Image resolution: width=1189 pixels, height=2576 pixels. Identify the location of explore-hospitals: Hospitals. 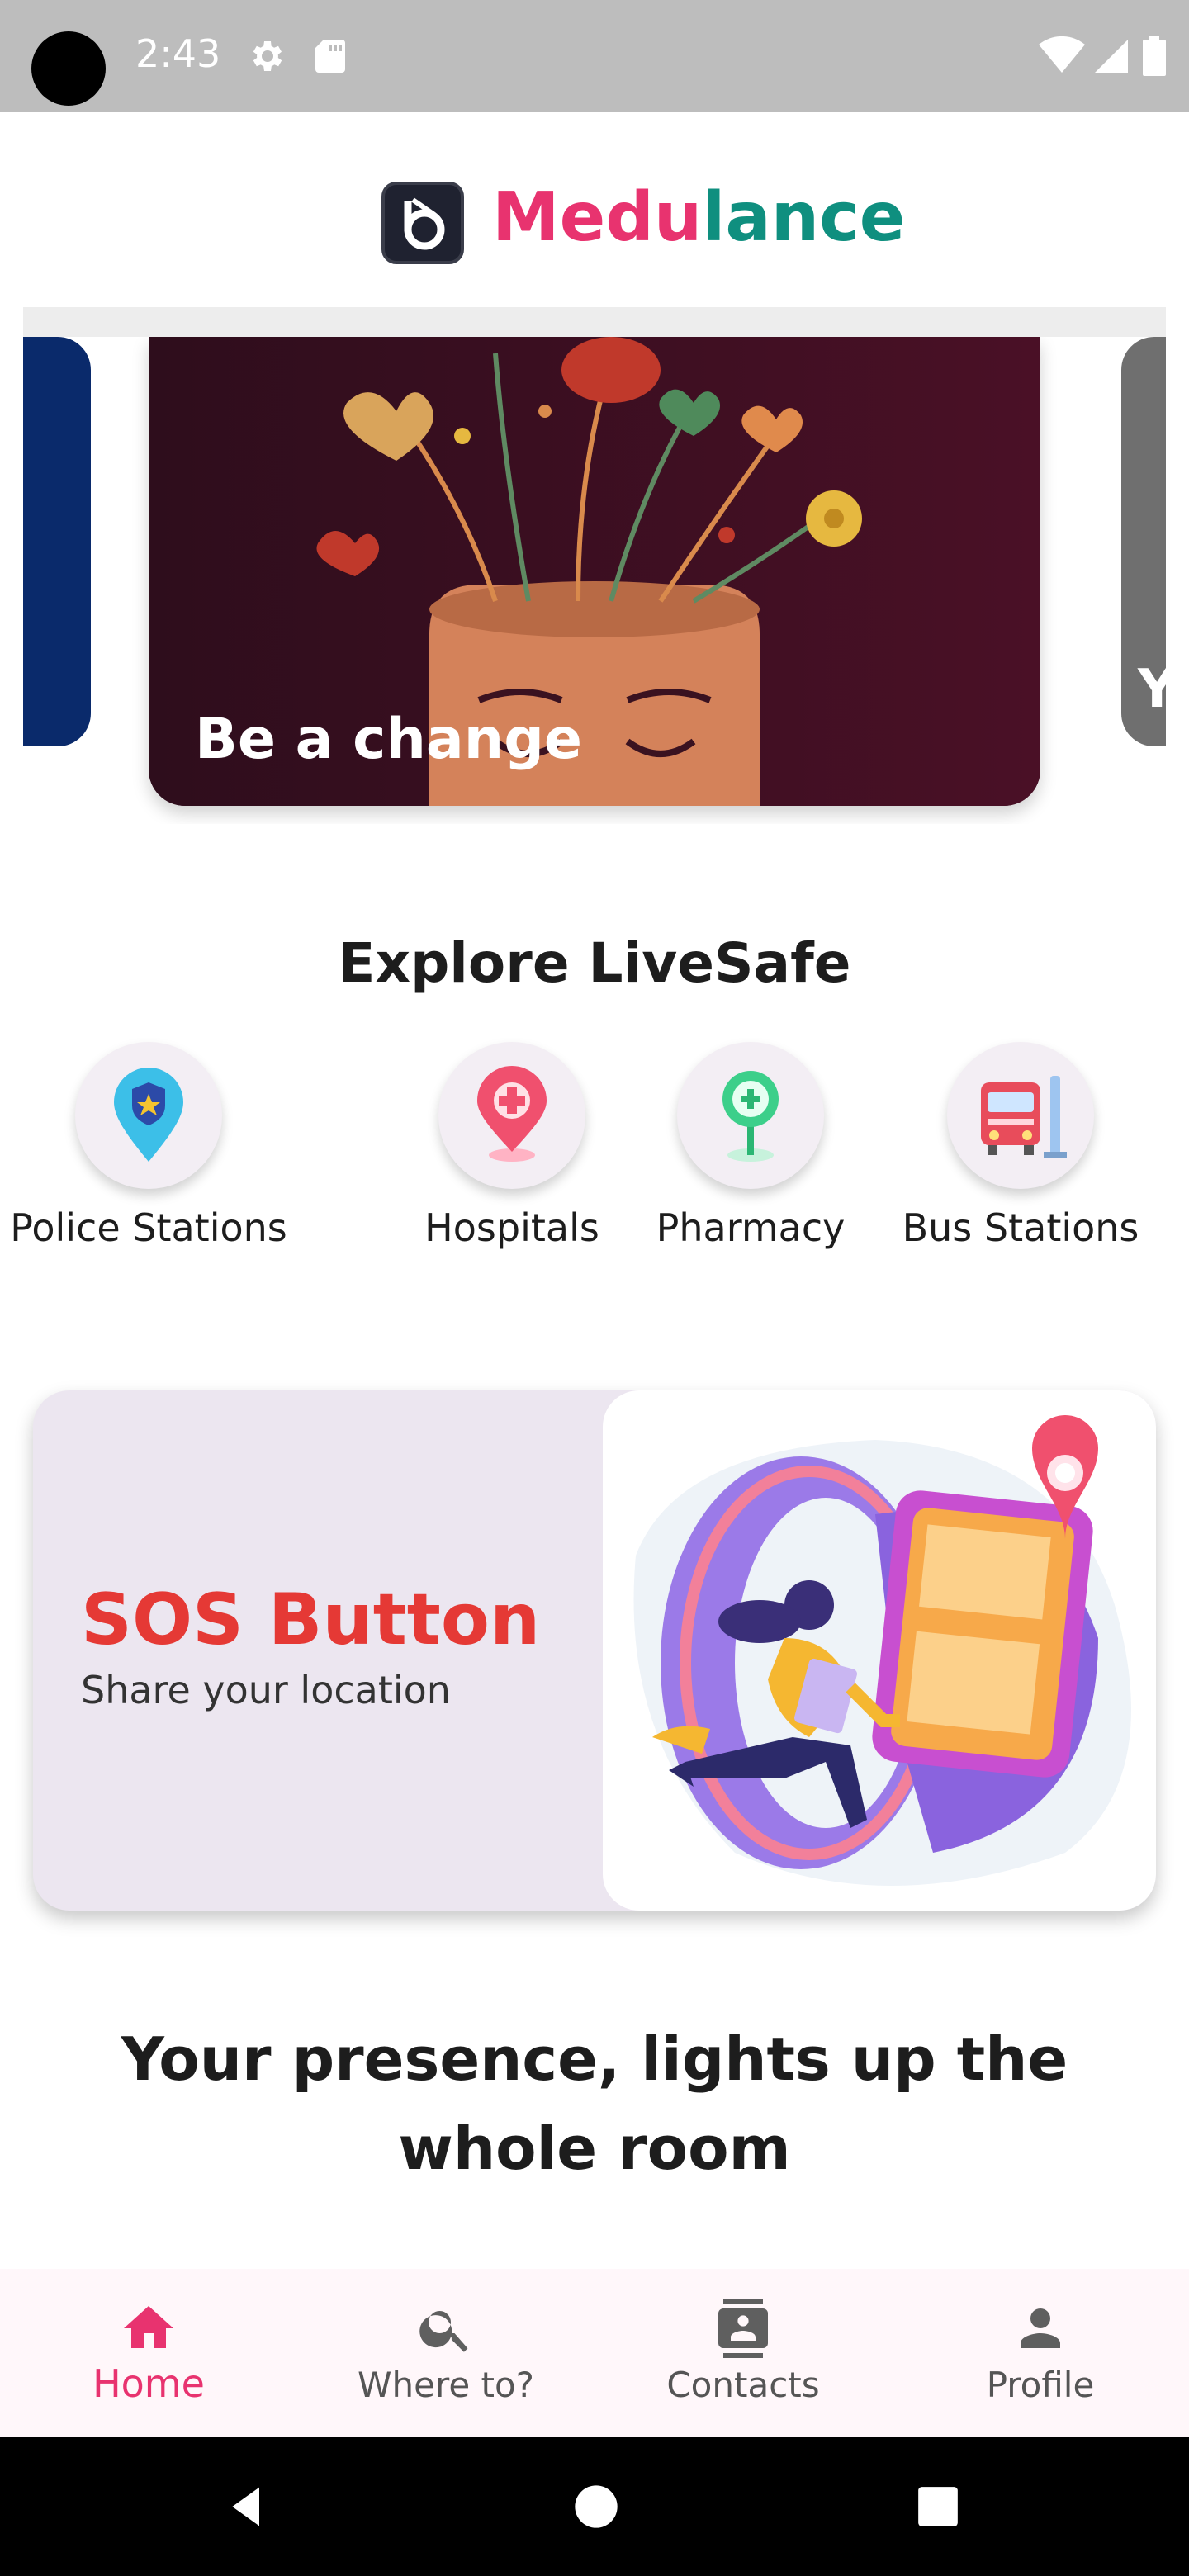
(512, 1146).